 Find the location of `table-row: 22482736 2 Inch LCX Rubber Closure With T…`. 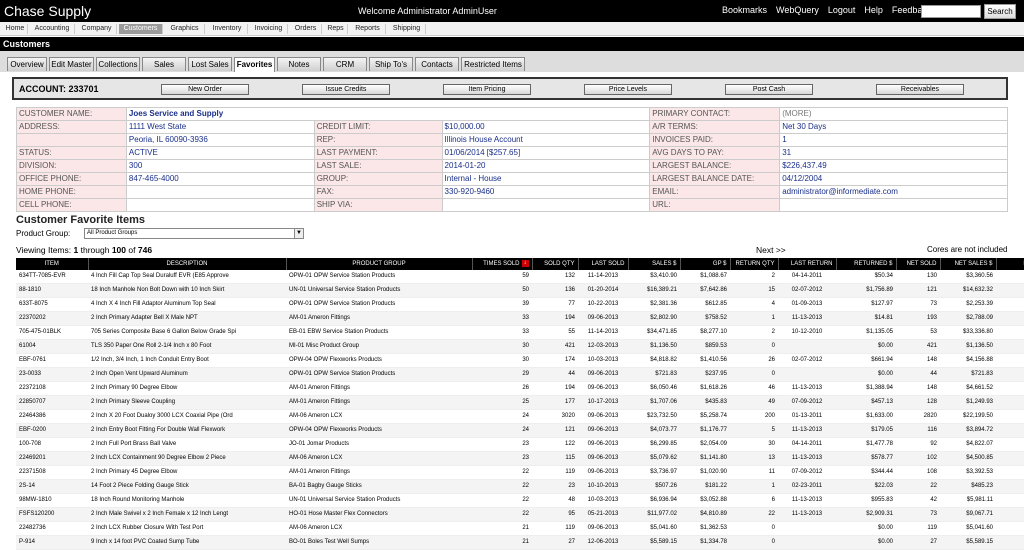

table-row: 22482736 2 Inch LCX Rubber Closure With T… is located at coordinates (520, 529).